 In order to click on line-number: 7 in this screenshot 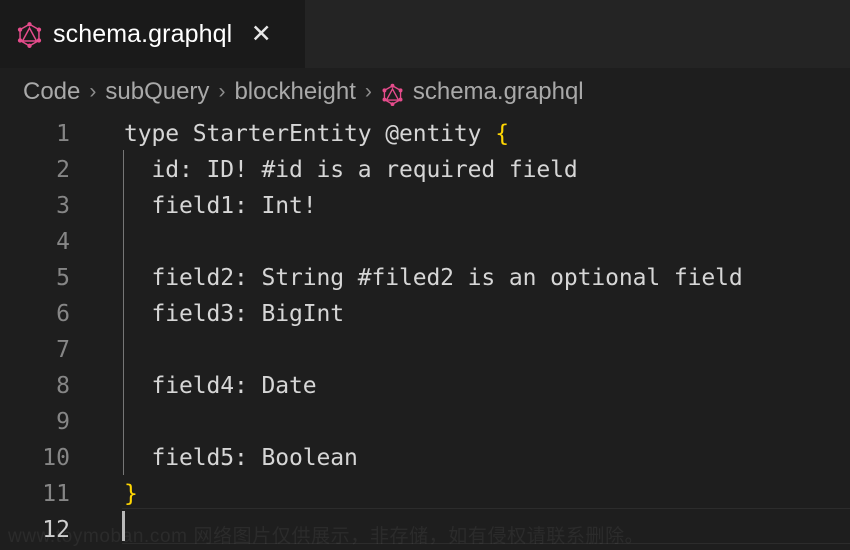, I will do `click(63, 350)`.